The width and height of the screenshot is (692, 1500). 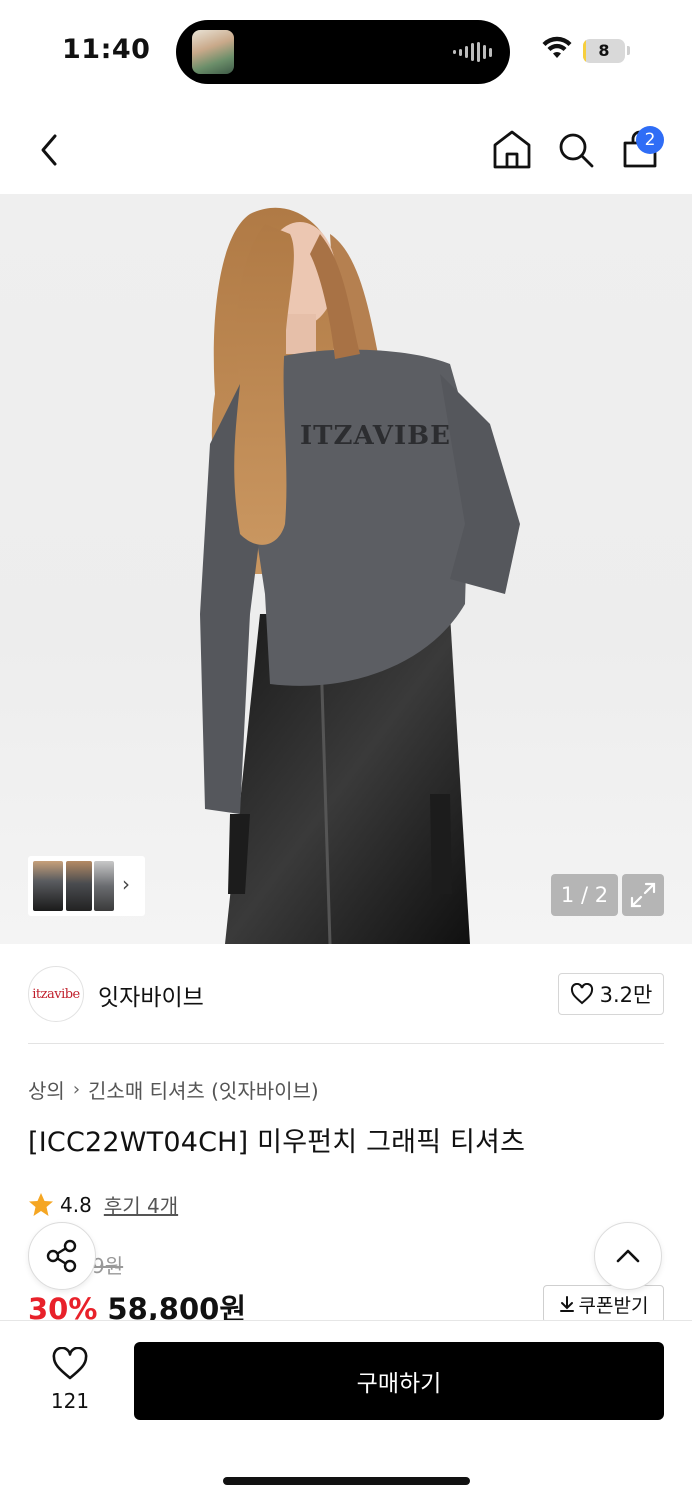 I want to click on audio-waveform-icon, so click(x=472, y=52).